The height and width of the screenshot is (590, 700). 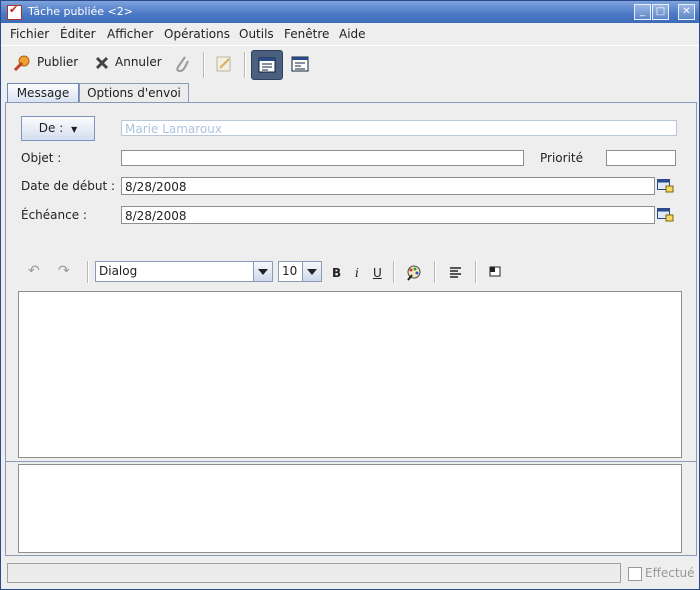 What do you see at coordinates (336, 273) in the screenshot?
I see `bold-button: B` at bounding box center [336, 273].